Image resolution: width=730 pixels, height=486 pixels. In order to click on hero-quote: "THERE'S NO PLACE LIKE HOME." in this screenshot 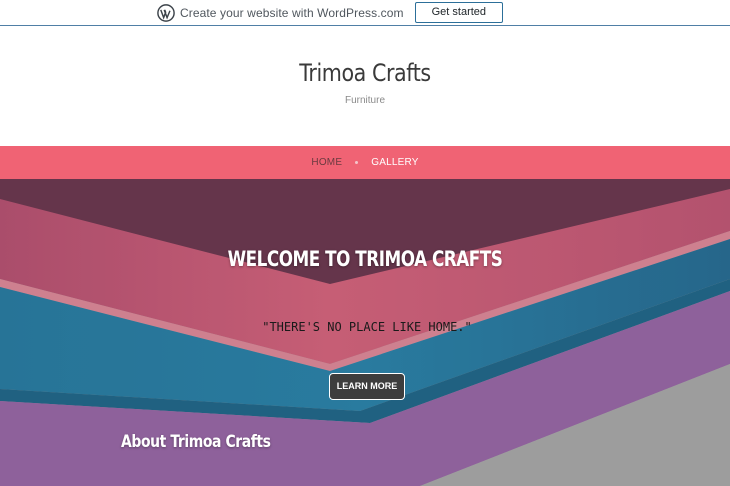, I will do `click(367, 327)`.